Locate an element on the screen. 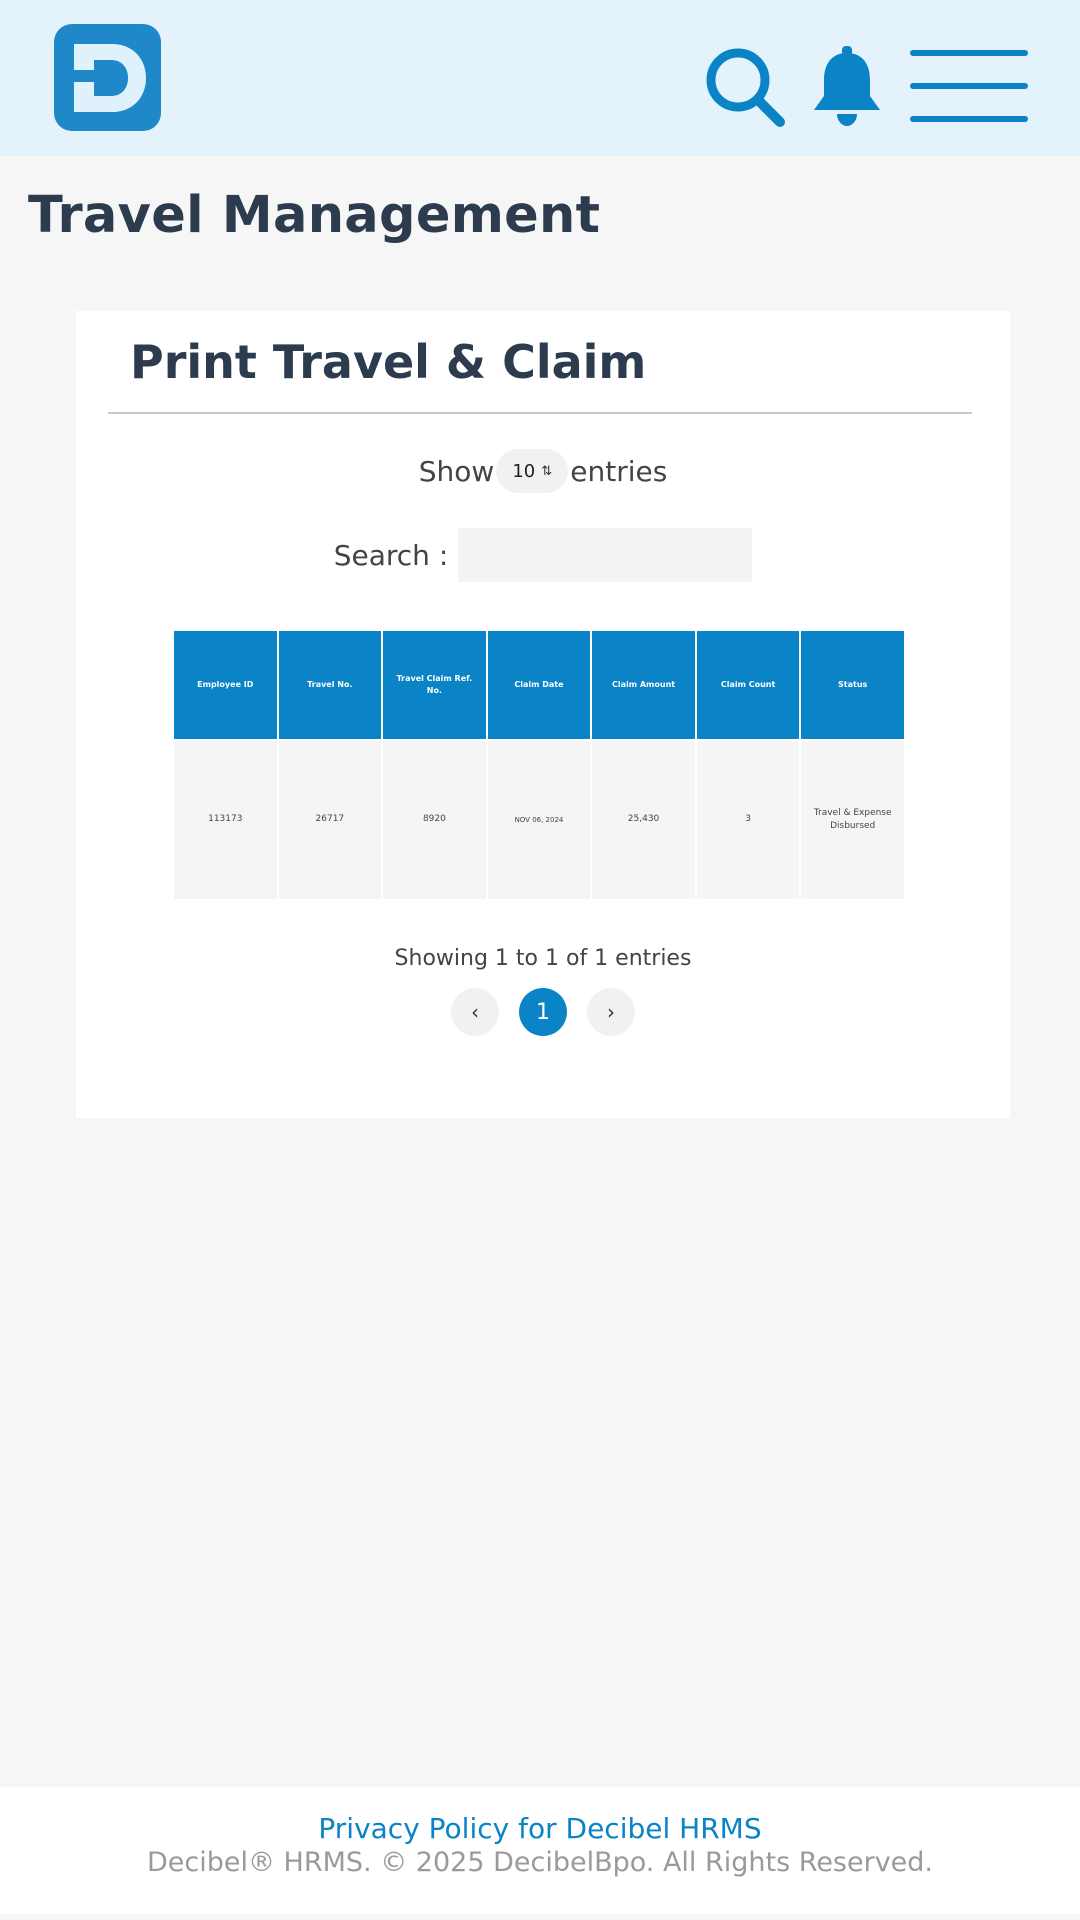 Image resolution: width=1080 pixels, height=1920 pixels. show-label: Show is located at coordinates (456, 471).